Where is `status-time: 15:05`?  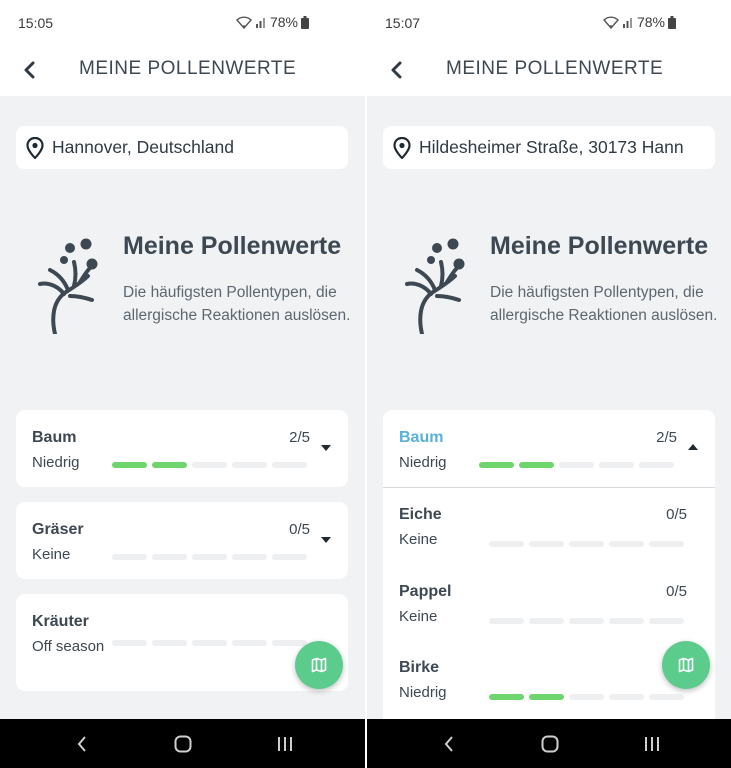
status-time: 15:05 is located at coordinates (36, 23).